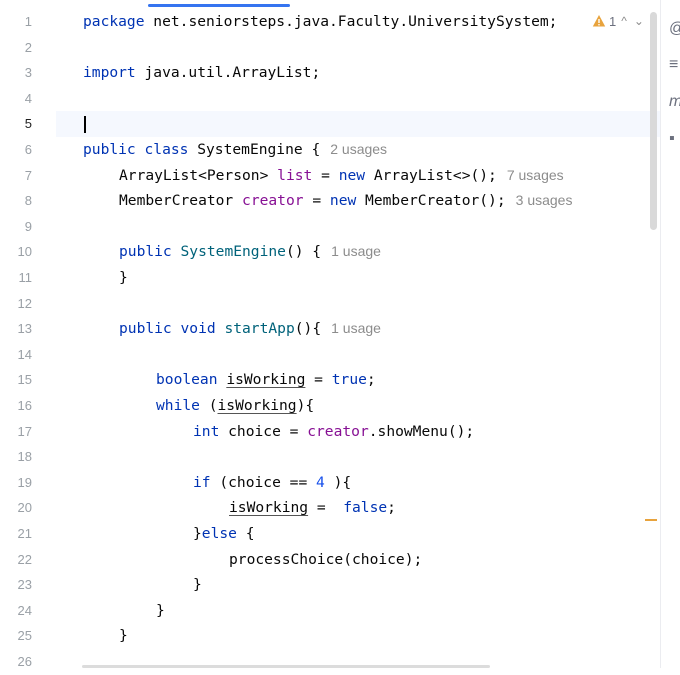 The height and width of the screenshot is (675, 680). What do you see at coordinates (16, 355) in the screenshot?
I see `line-number: 14` at bounding box center [16, 355].